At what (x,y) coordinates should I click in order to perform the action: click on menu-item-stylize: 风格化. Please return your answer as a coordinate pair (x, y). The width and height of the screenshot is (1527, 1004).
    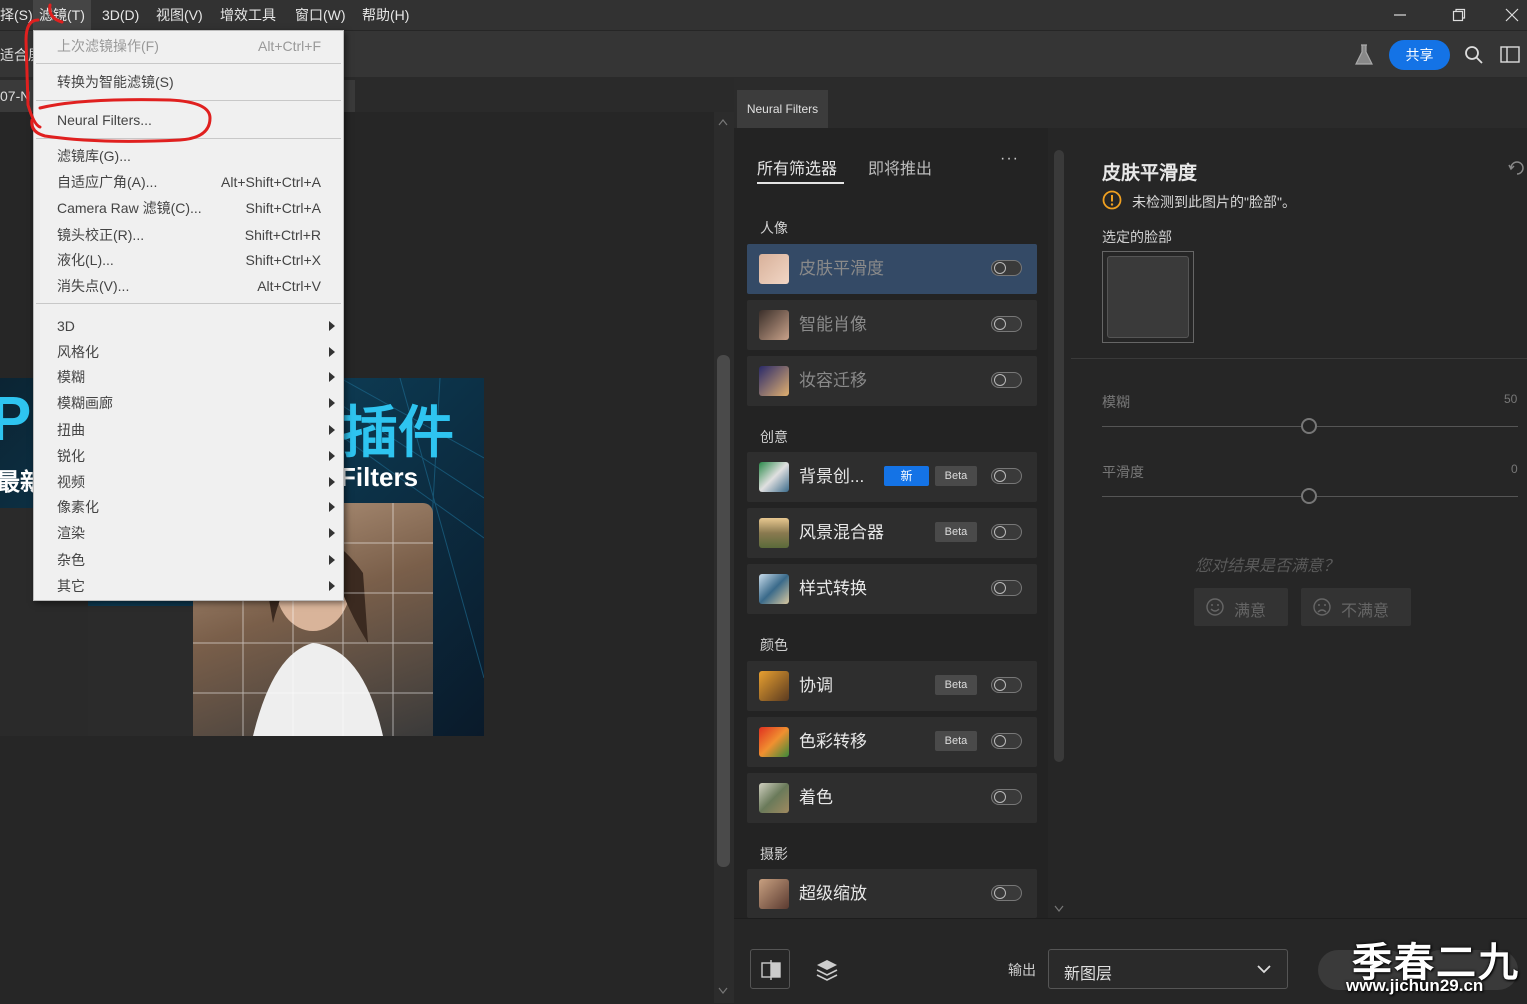
    Looking at the image, I should click on (188, 352).